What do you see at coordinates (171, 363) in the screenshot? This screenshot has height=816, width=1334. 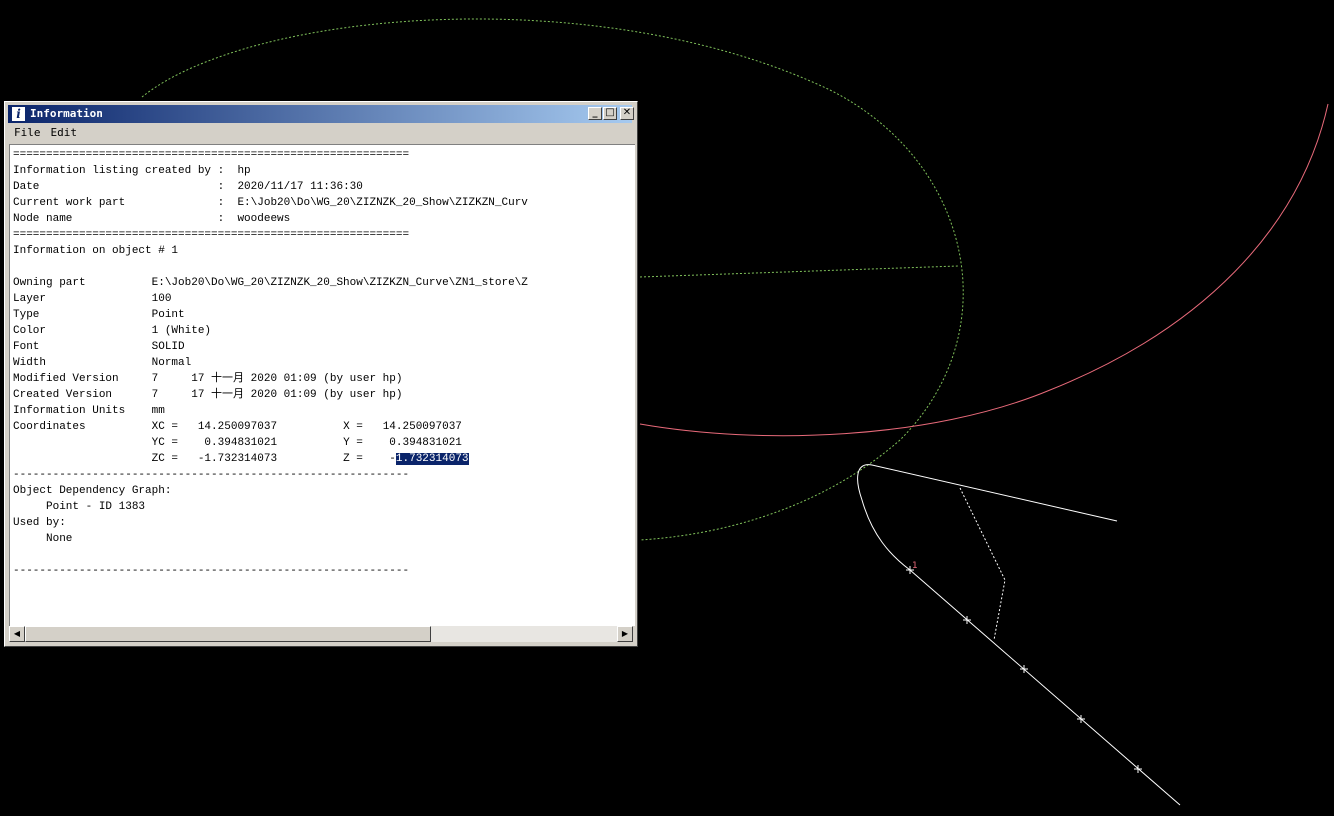 I see `prop-value: Normal` at bounding box center [171, 363].